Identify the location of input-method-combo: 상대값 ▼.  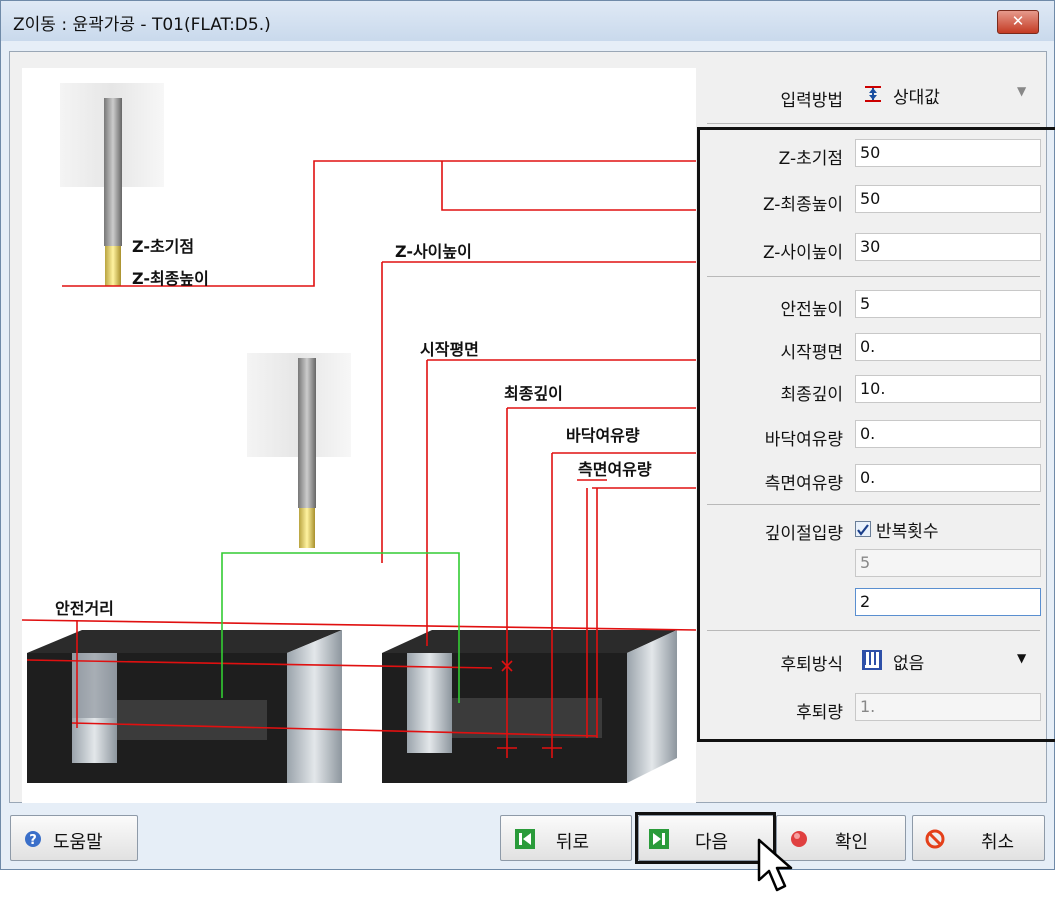
(946, 94).